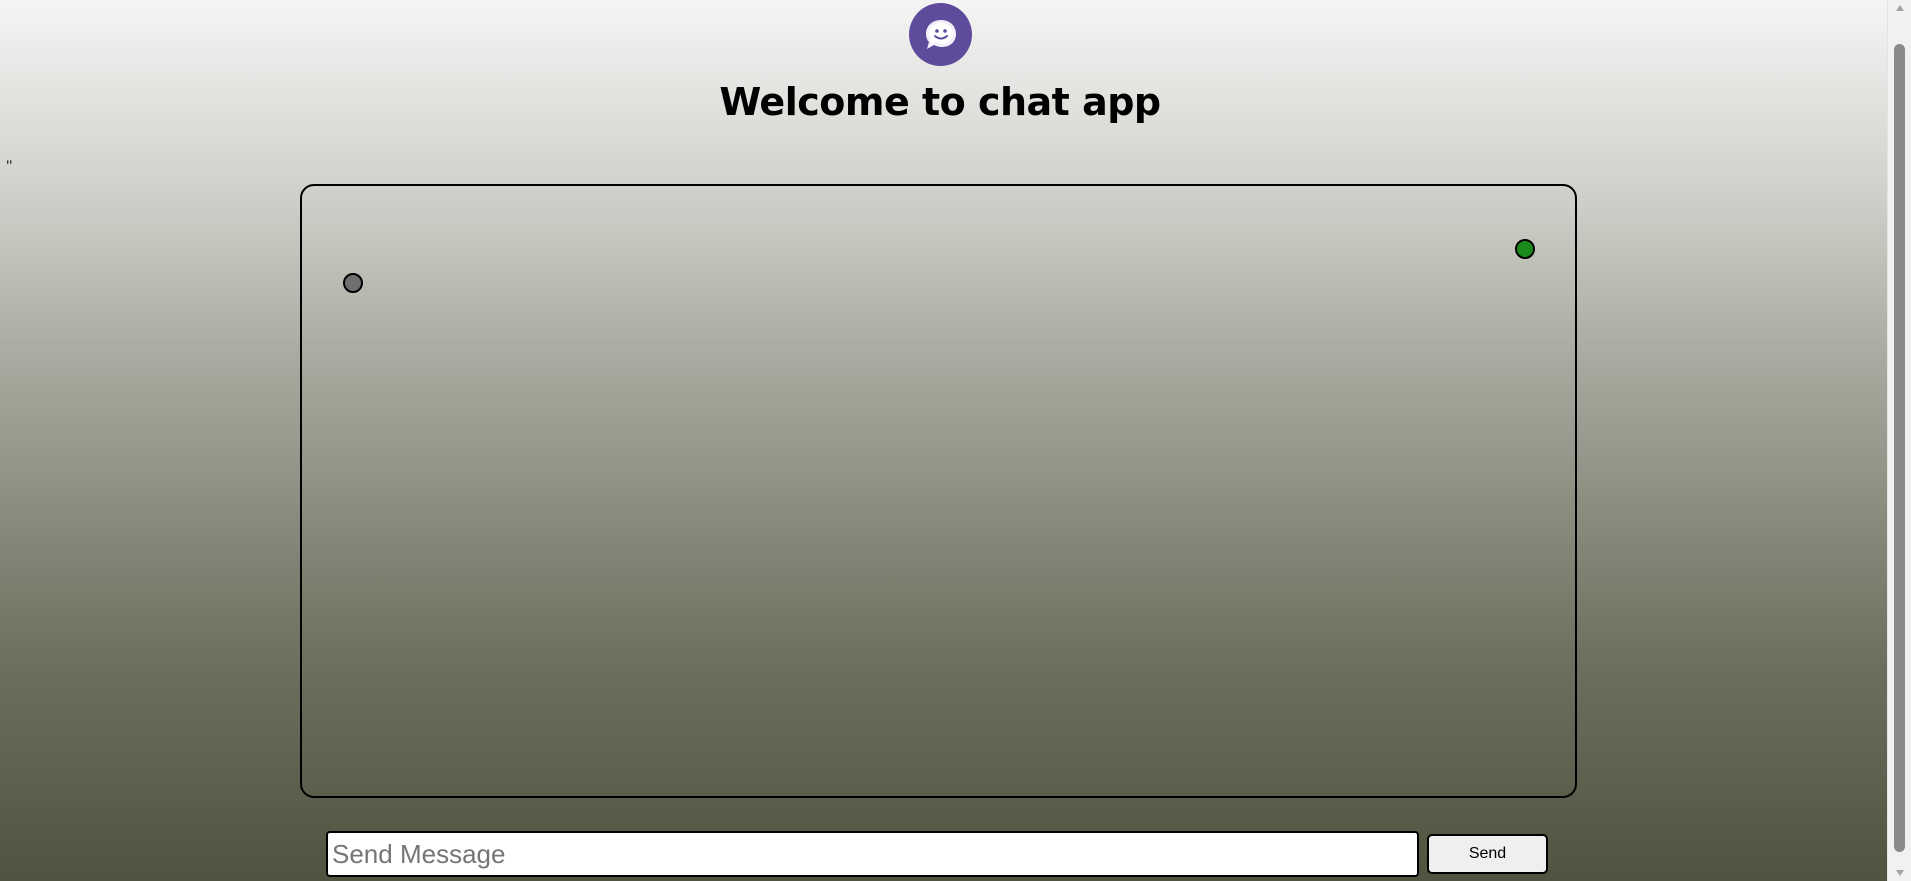  Describe the element at coordinates (9, 166) in the screenshot. I see `stray-text: "` at that location.